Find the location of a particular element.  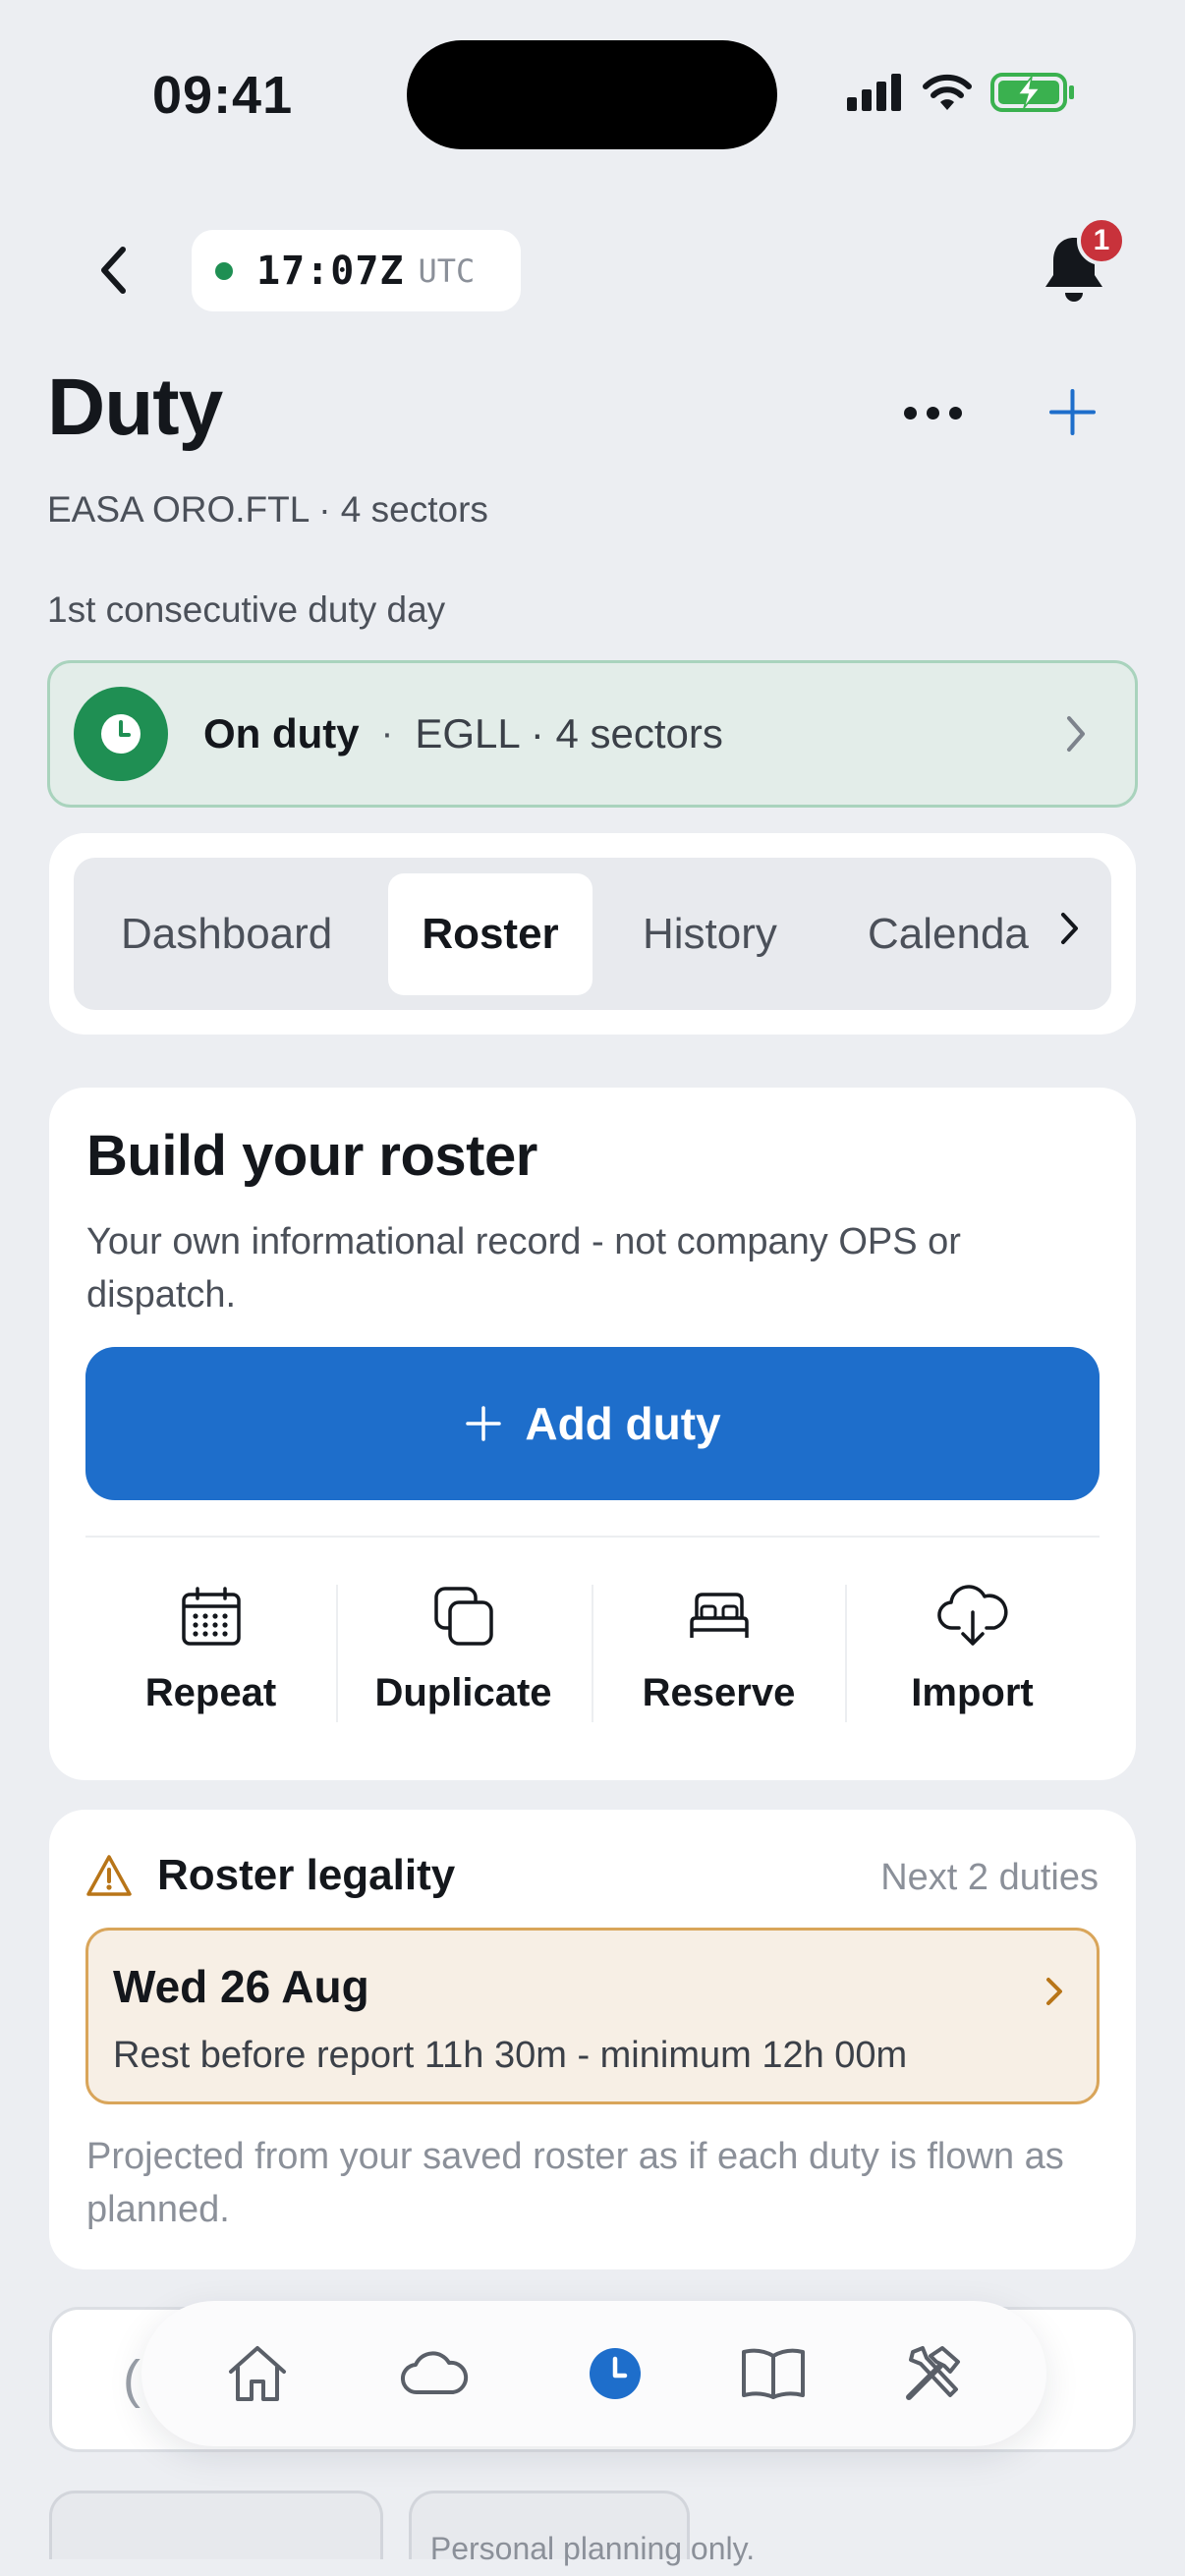

wifi-icon is located at coordinates (948, 92).